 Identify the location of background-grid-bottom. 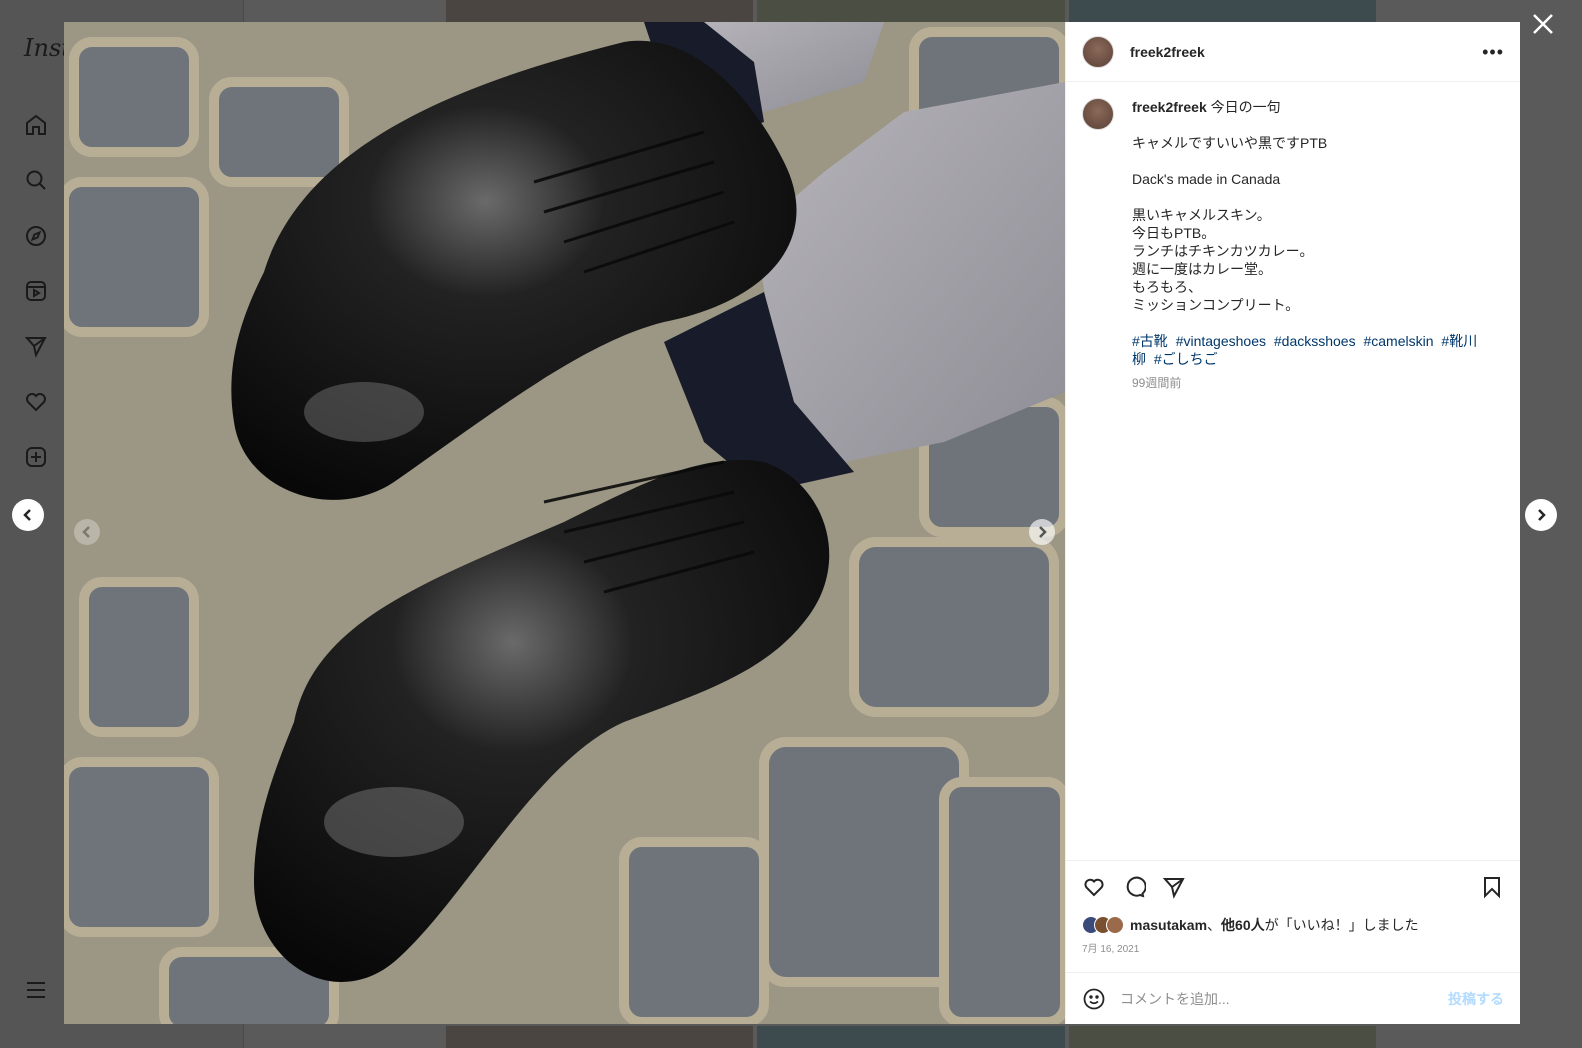
(911, 1037).